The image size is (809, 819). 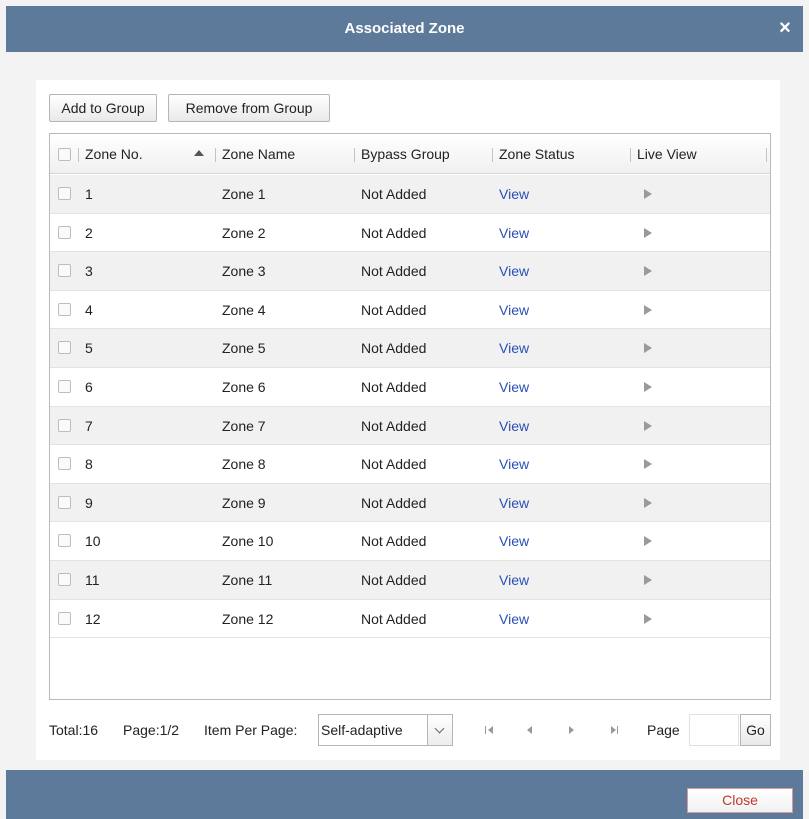 I want to click on item-per-page-select: Self-adaptive, so click(x=385, y=730).